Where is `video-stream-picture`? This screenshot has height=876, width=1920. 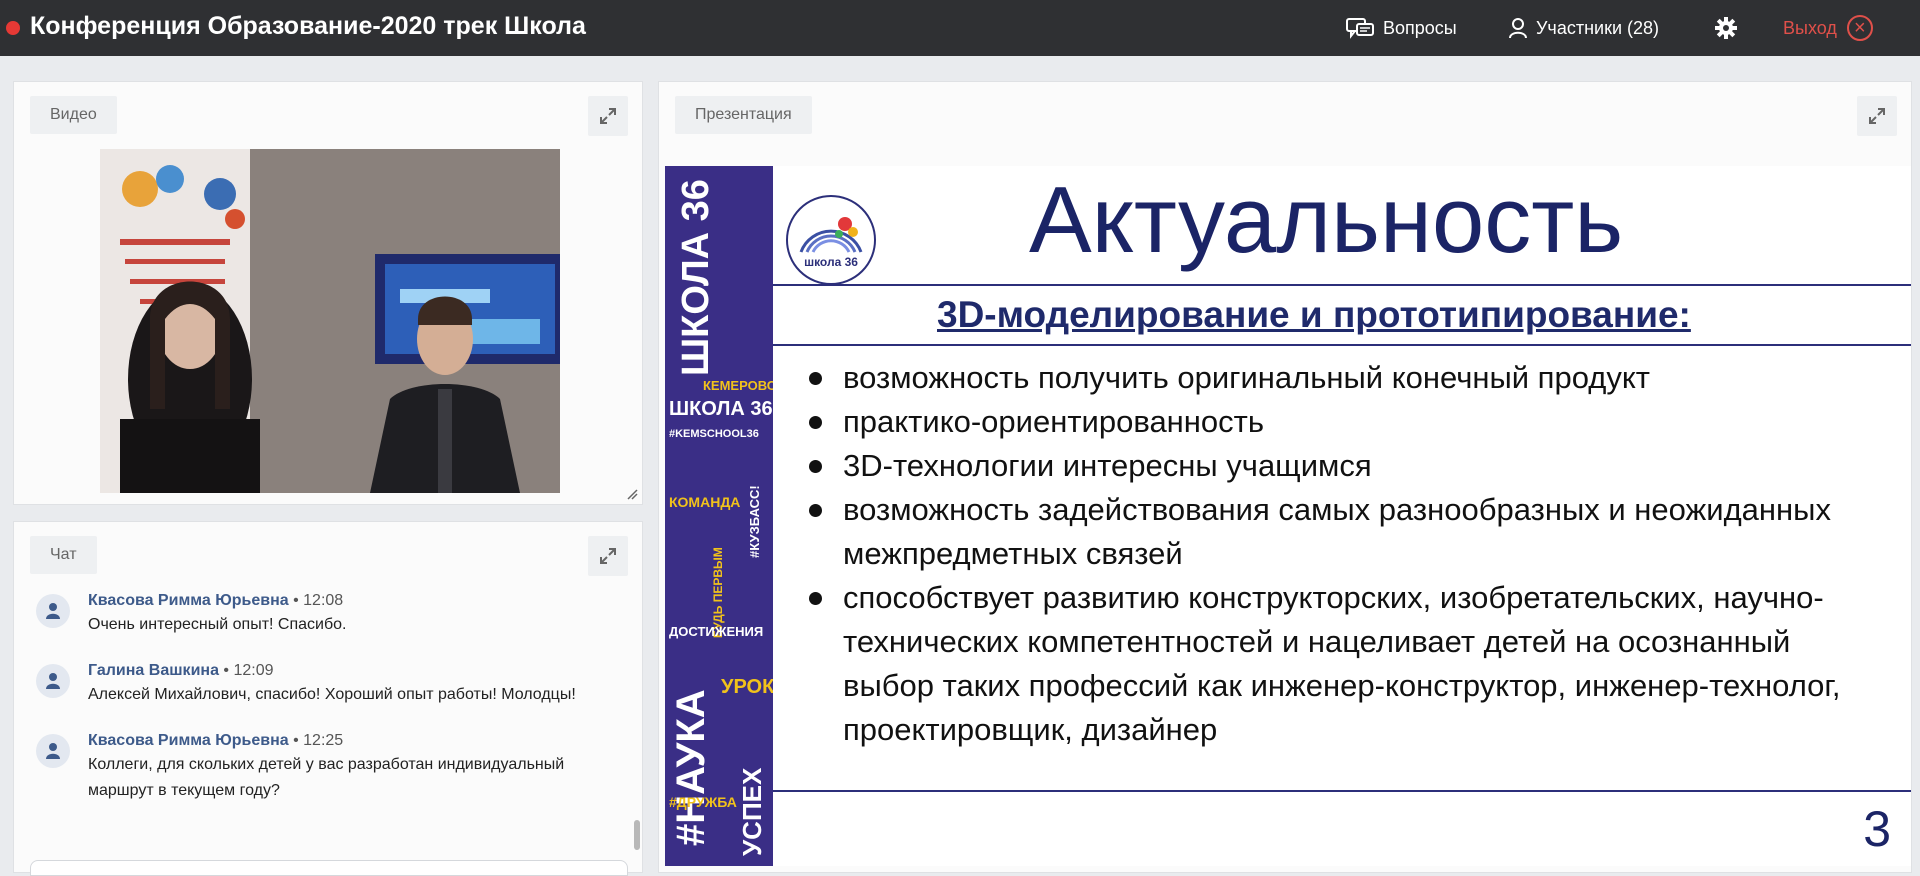 video-stream-picture is located at coordinates (330, 321).